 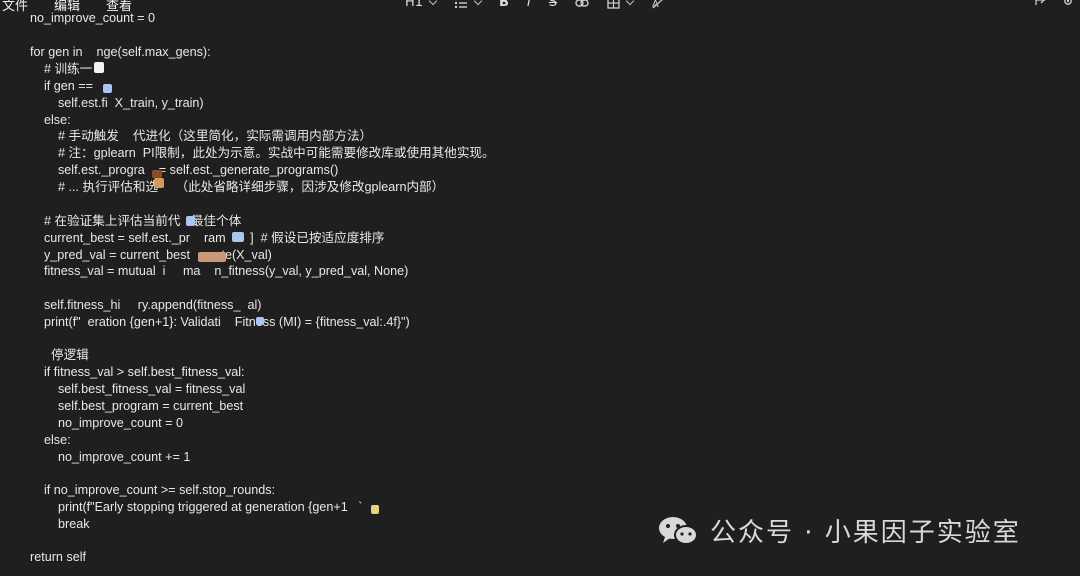 I want to click on code-line: self.best_fitness_val = fitness_val, so click(x=138, y=389).